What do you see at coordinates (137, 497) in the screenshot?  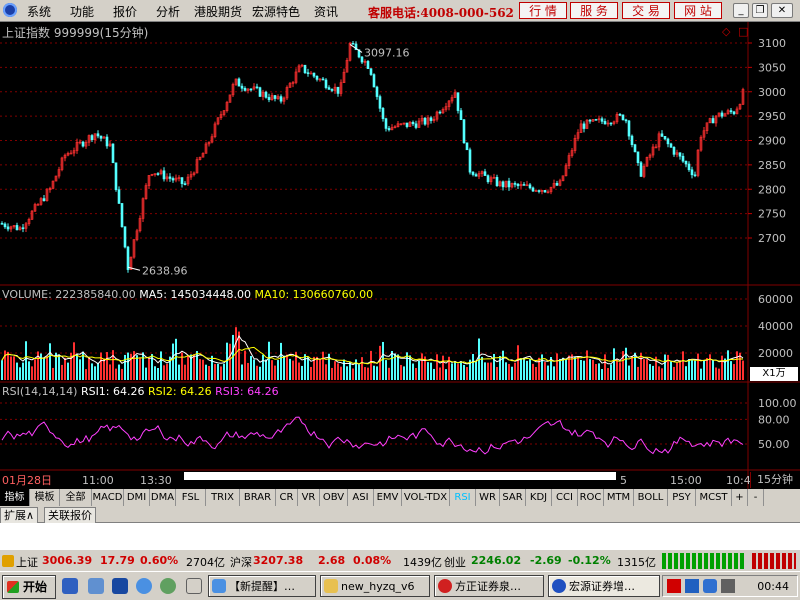 I see `indicator-tab-dmi: DMI` at bounding box center [137, 497].